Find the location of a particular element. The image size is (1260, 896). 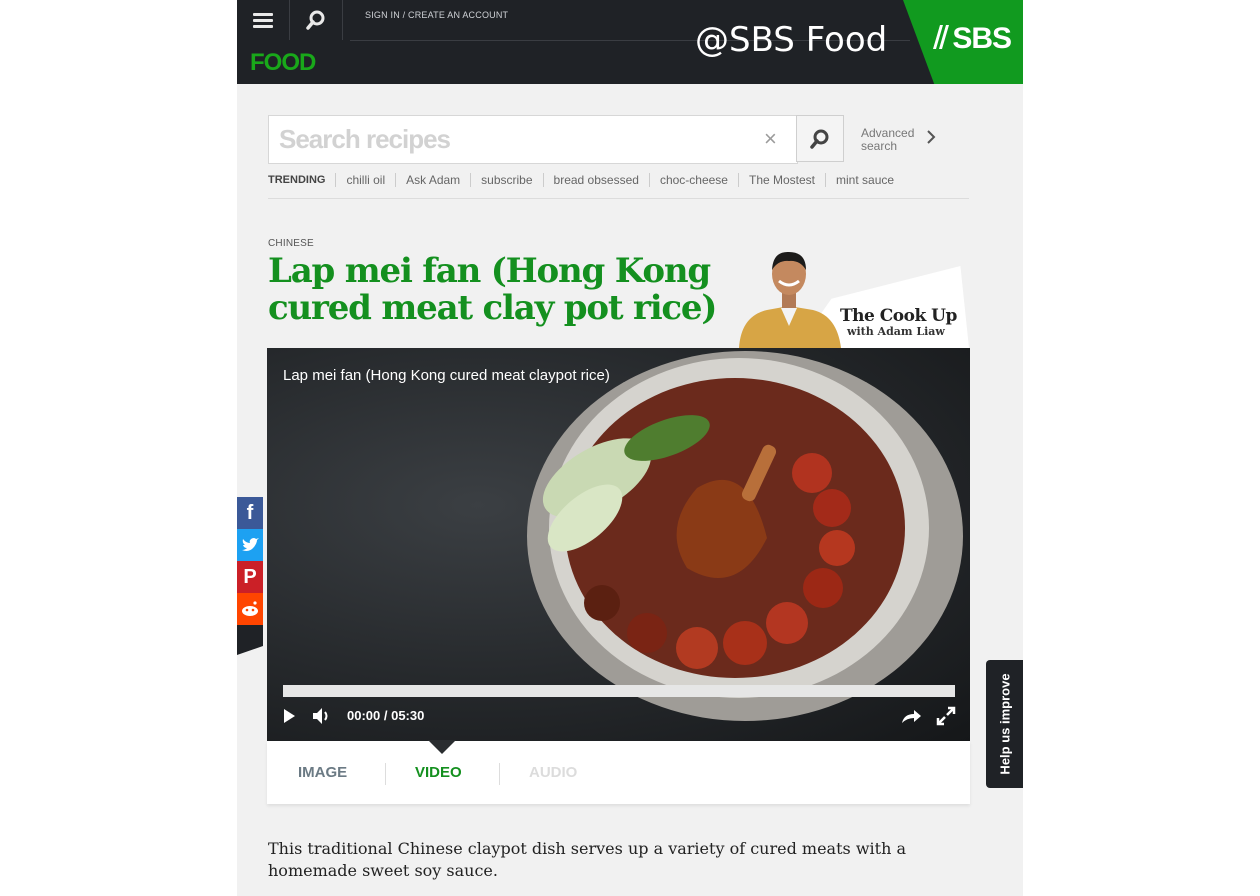

trending-item: Ask Adam is located at coordinates (432, 180).